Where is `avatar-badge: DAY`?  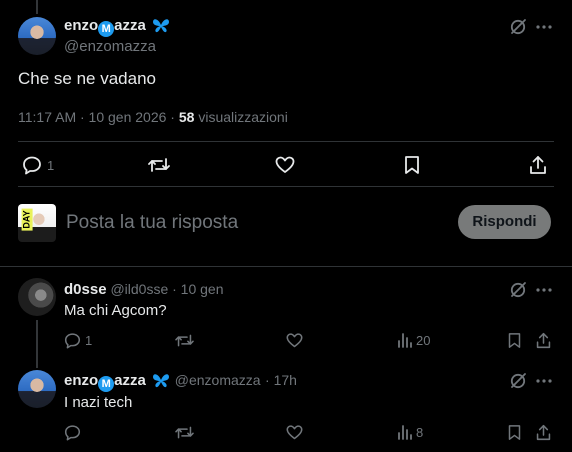 avatar-badge: DAY is located at coordinates (27, 219).